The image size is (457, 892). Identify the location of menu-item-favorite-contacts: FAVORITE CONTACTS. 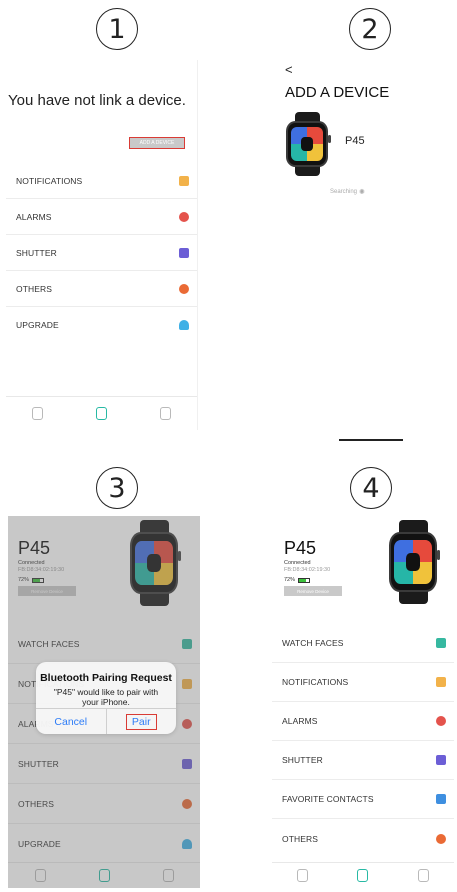
(363, 799).